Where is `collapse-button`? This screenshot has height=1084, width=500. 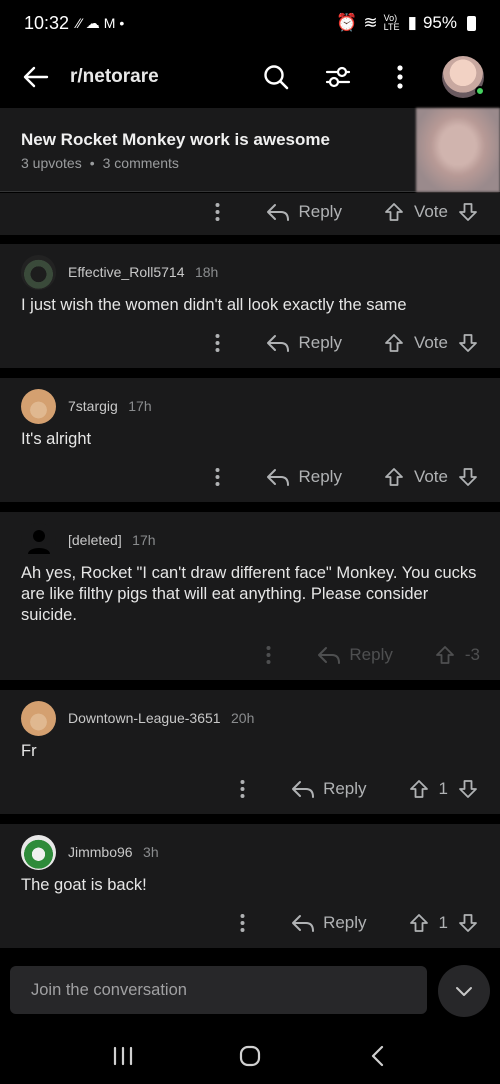 collapse-button is located at coordinates (464, 991).